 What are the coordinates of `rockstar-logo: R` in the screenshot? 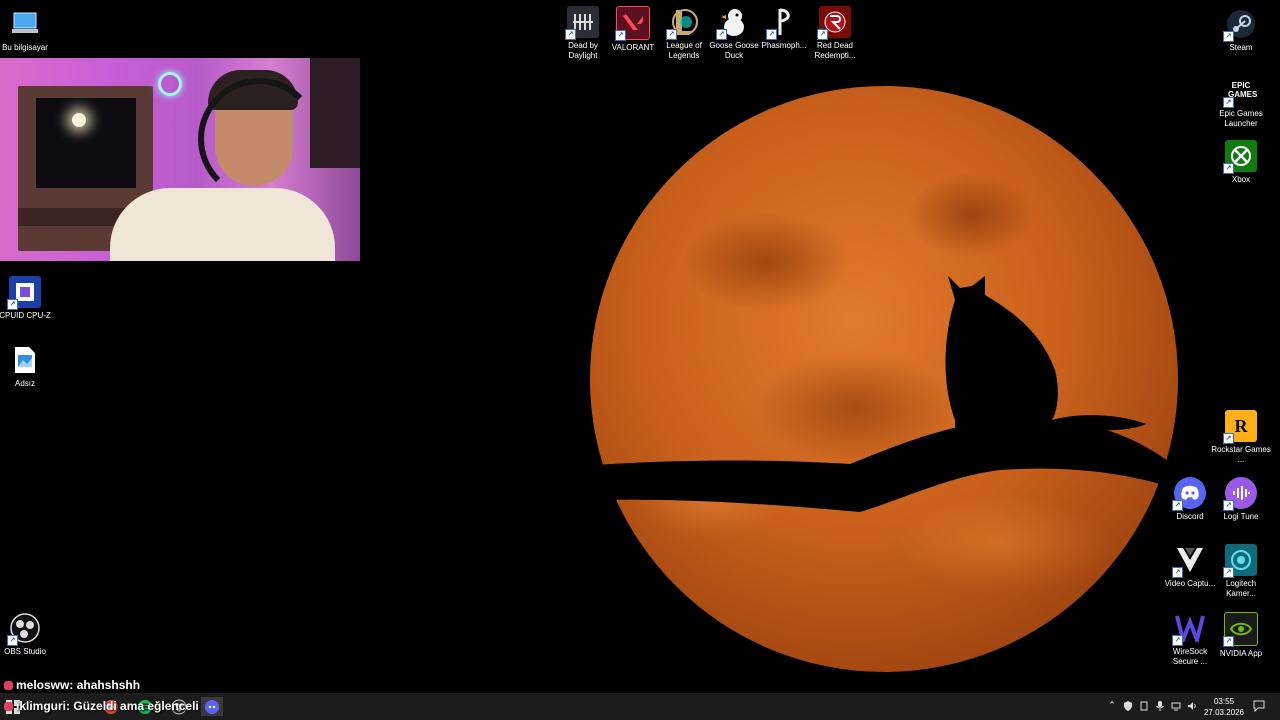 It's located at (1241, 425).